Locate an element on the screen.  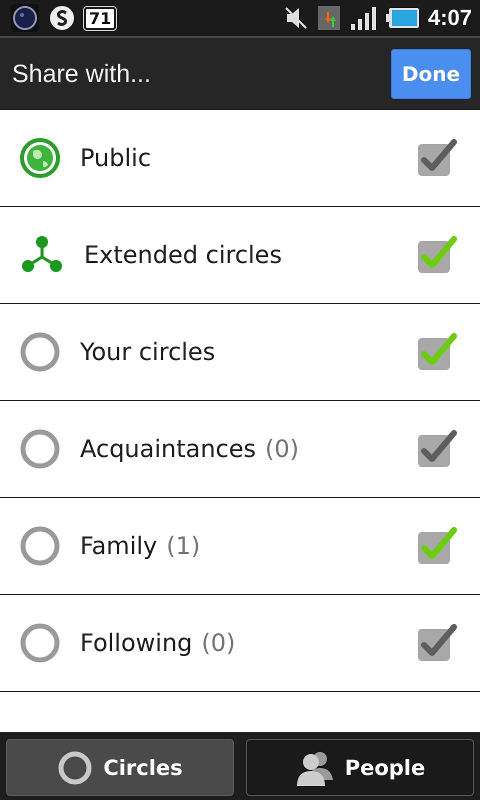
circle-name: Public is located at coordinates (116, 158).